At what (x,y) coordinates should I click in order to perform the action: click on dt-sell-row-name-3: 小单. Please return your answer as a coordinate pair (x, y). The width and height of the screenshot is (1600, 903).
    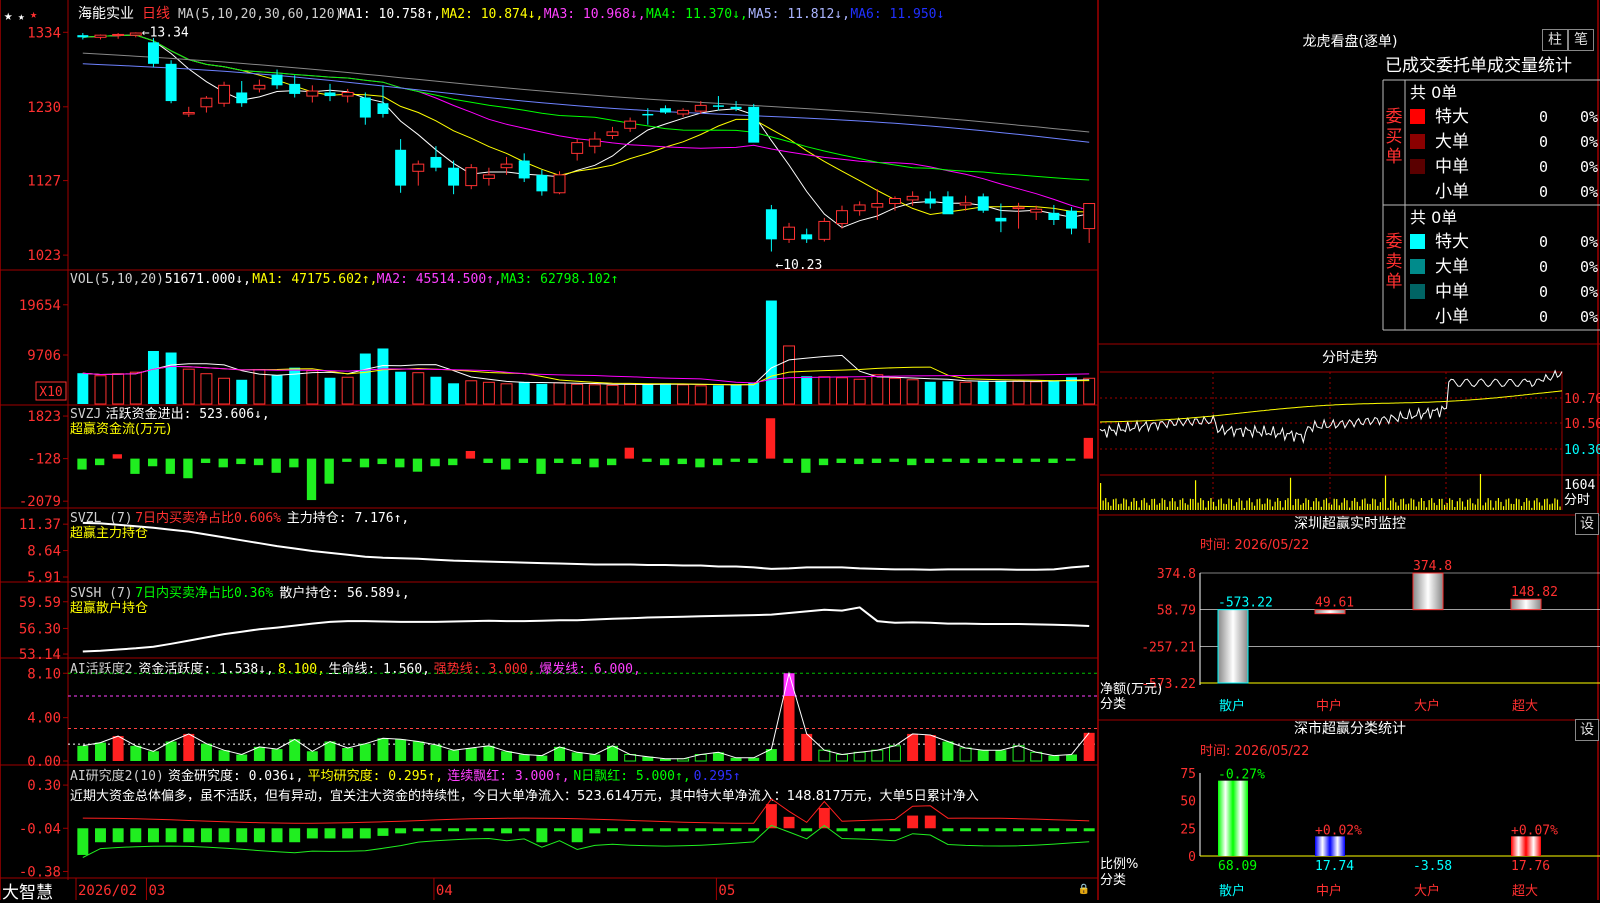
    Looking at the image, I should click on (1452, 317).